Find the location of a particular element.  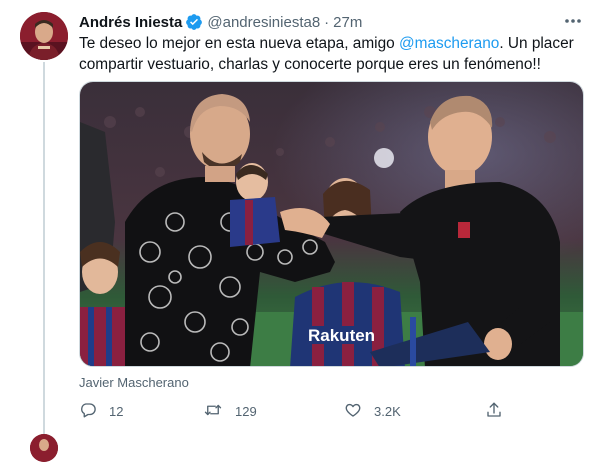

tweet-timestamp: 27m is located at coordinates (347, 22).